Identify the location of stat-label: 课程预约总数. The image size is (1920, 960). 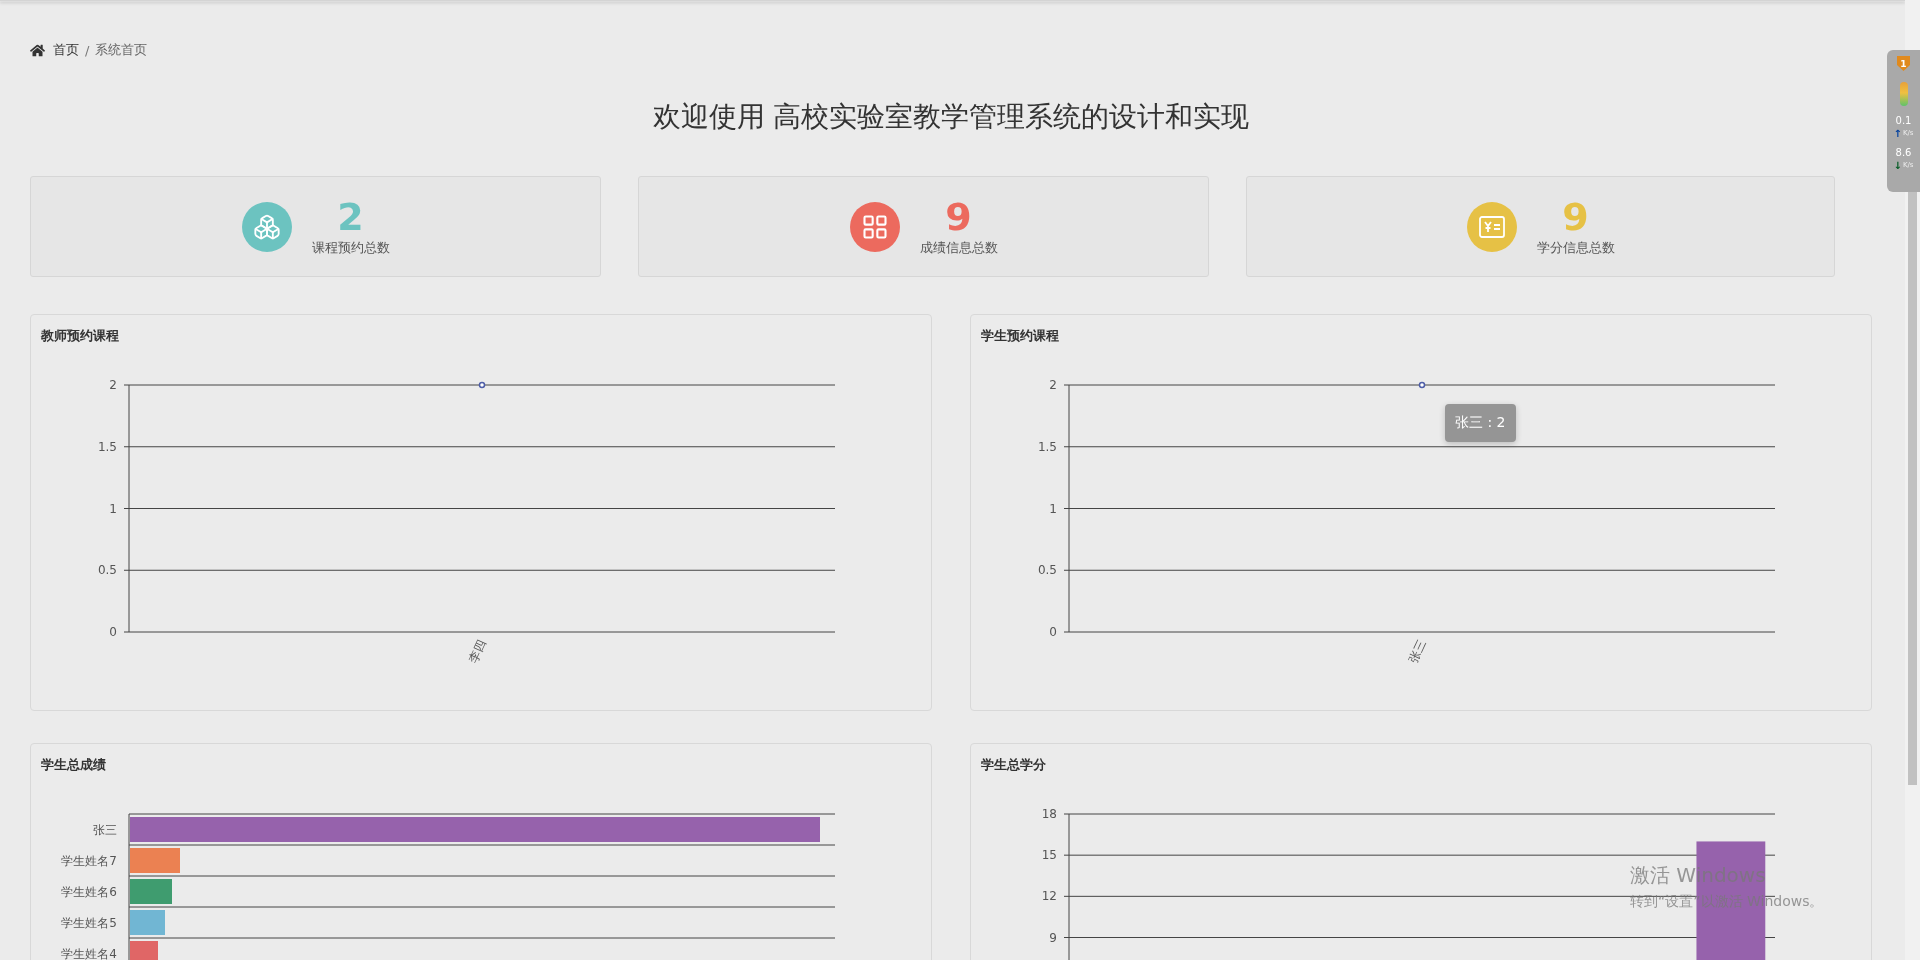
(350, 247).